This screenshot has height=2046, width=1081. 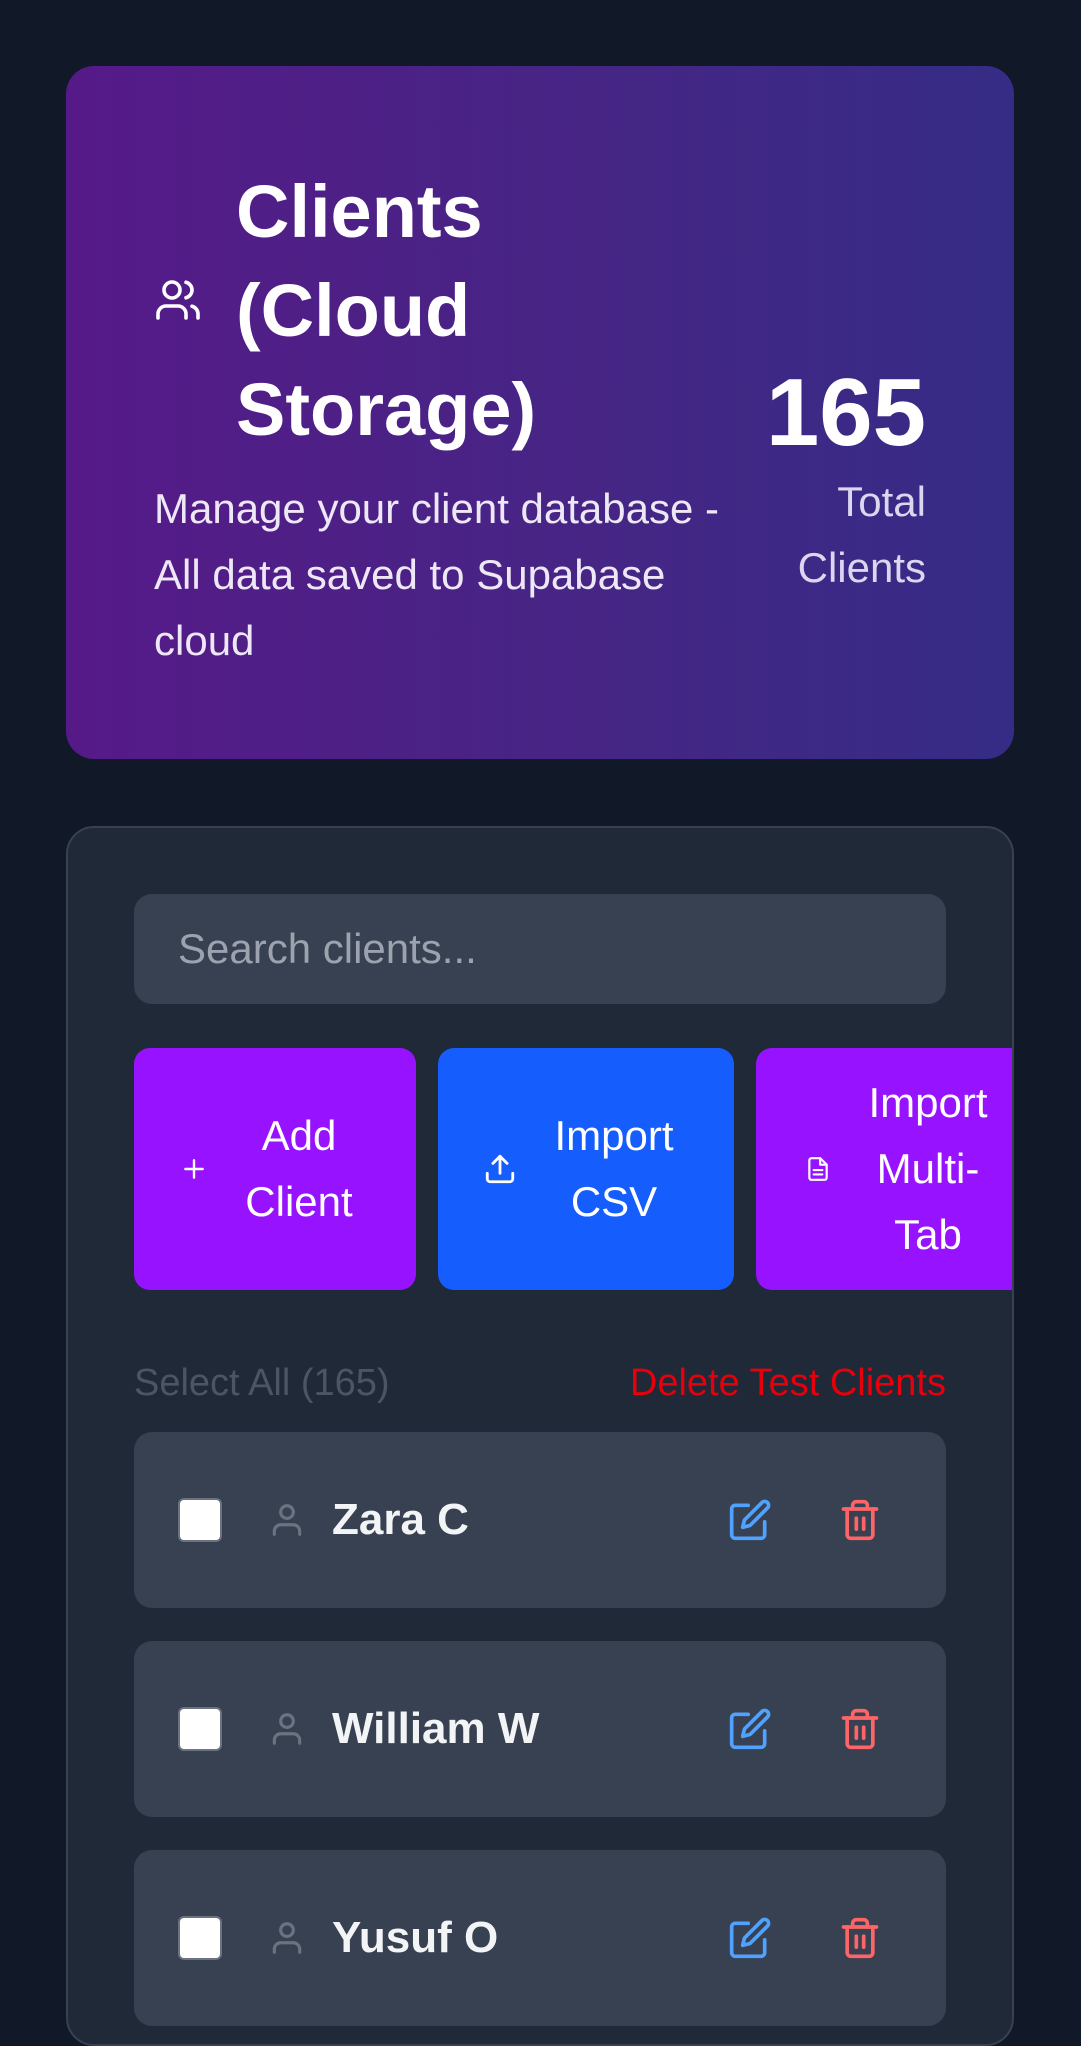 I want to click on add-client-label: Add Client, so click(x=299, y=1168).